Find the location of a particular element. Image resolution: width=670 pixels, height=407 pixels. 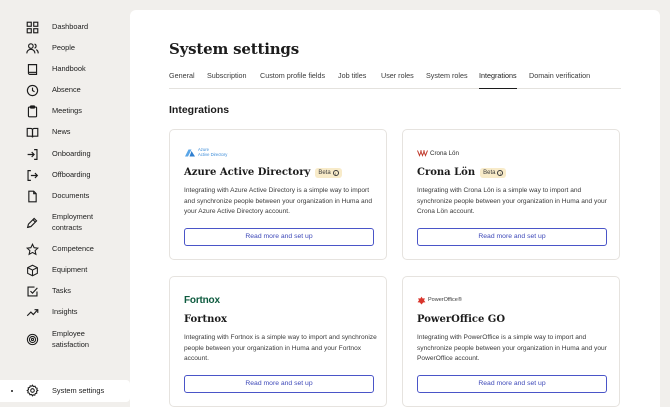

azure-mark-icon is located at coordinates (190, 152).